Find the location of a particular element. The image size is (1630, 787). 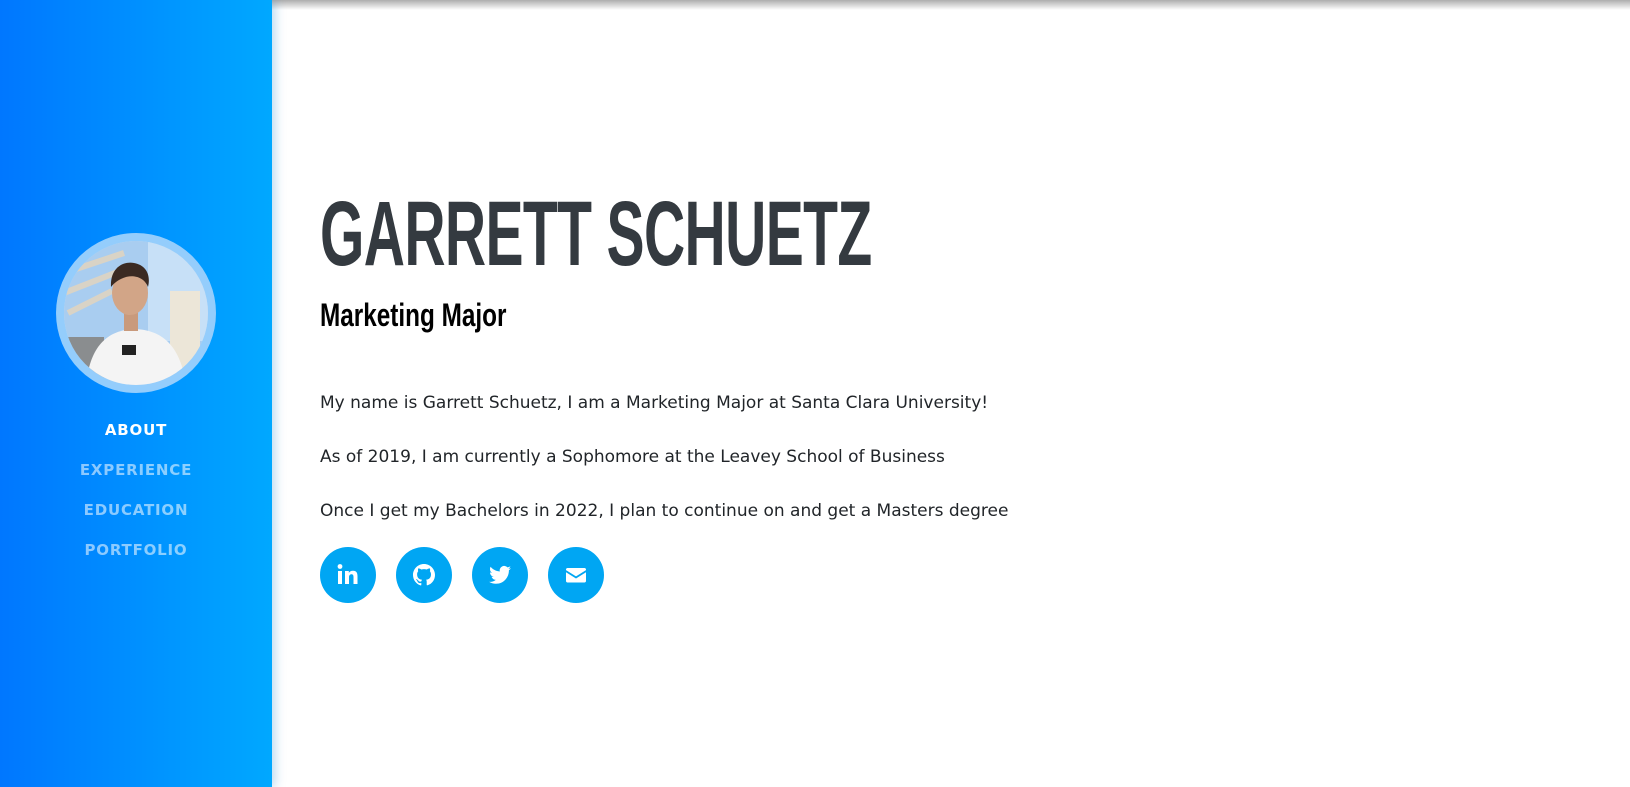

linkedin-button is located at coordinates (348, 575).